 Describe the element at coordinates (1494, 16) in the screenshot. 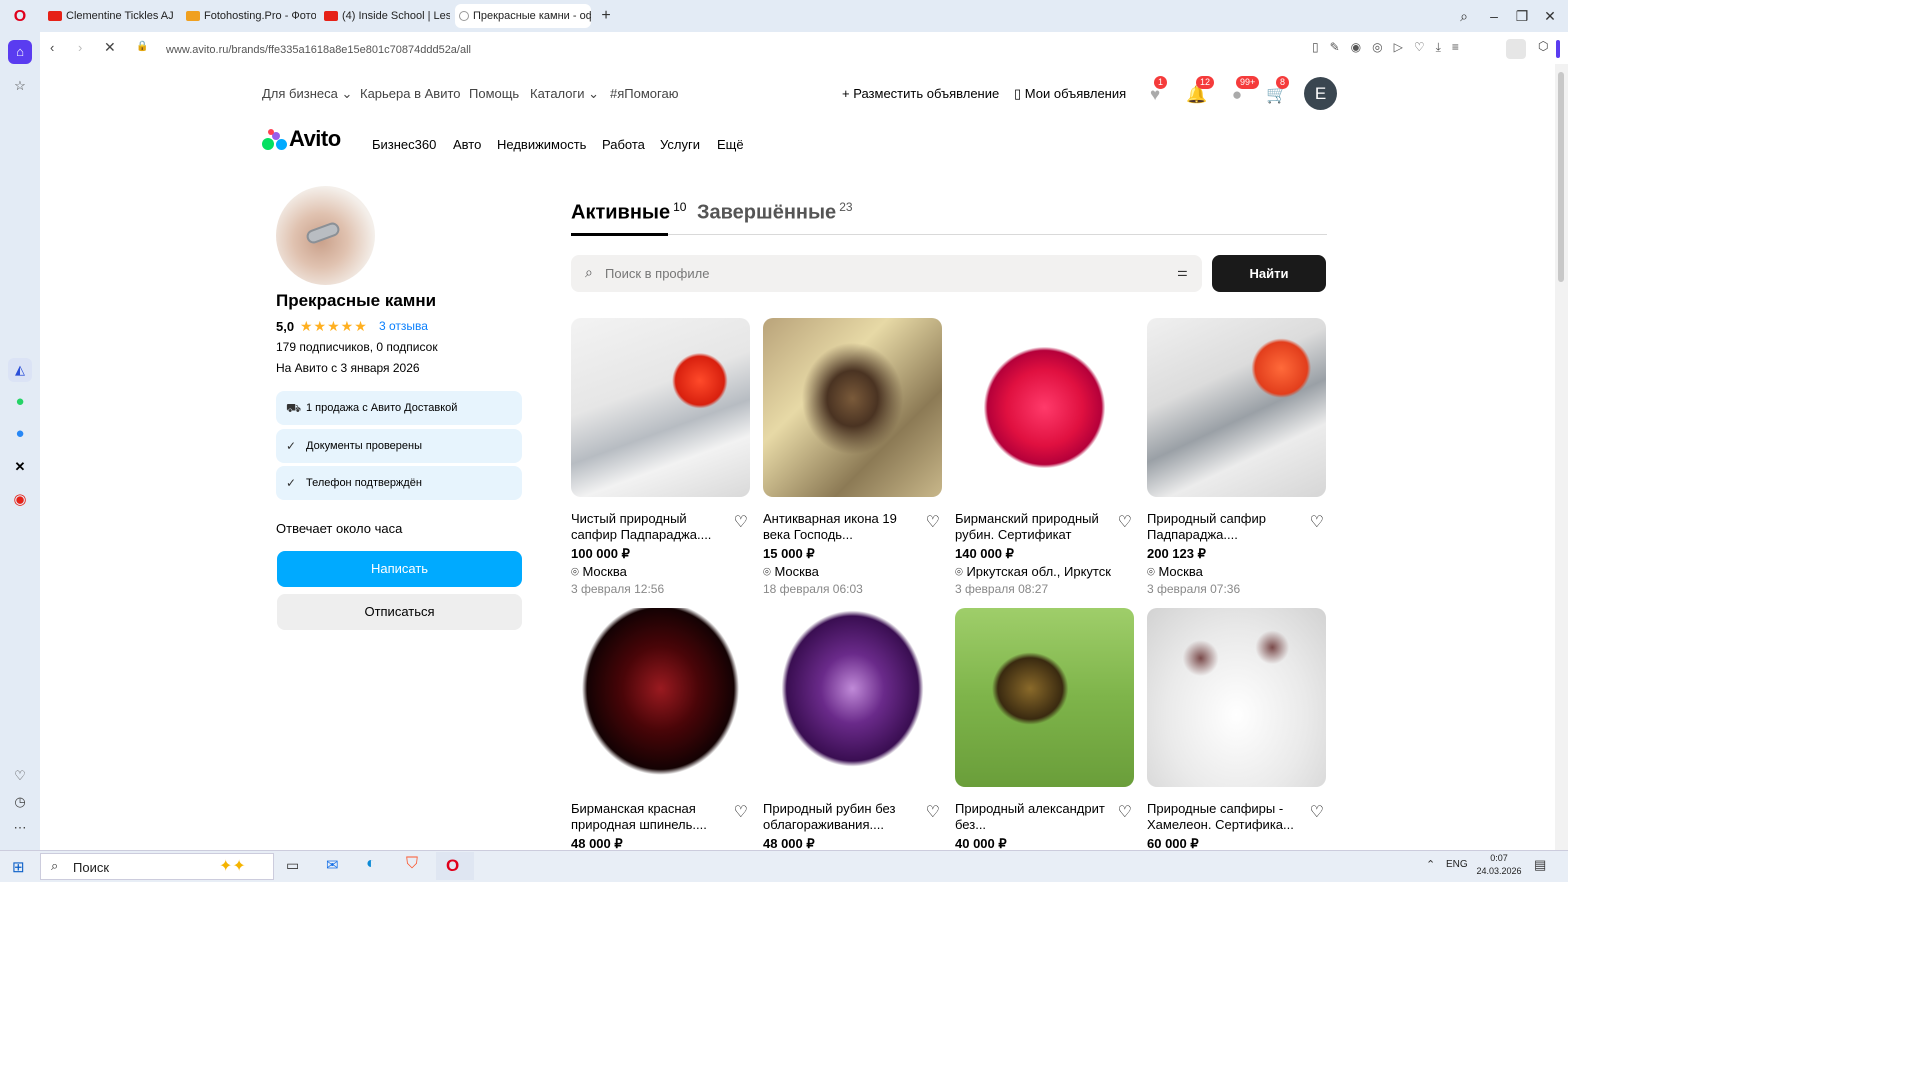

I see `minimize-icon: –` at that location.